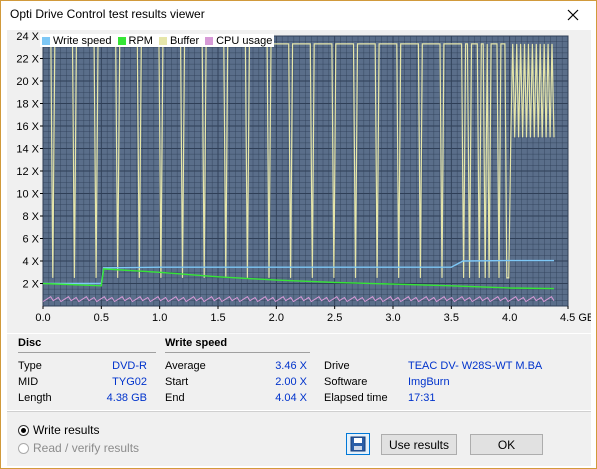  I want to click on disc-length-value: 4.38 GB, so click(126, 398).